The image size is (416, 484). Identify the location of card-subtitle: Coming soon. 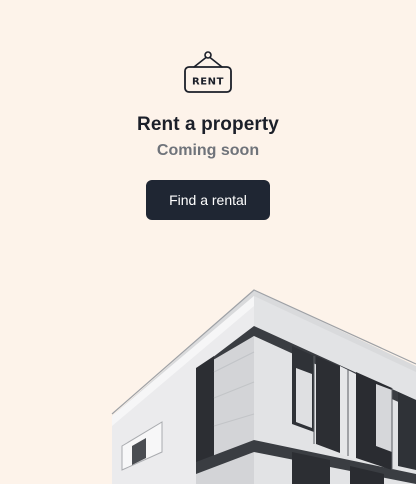
(208, 150).